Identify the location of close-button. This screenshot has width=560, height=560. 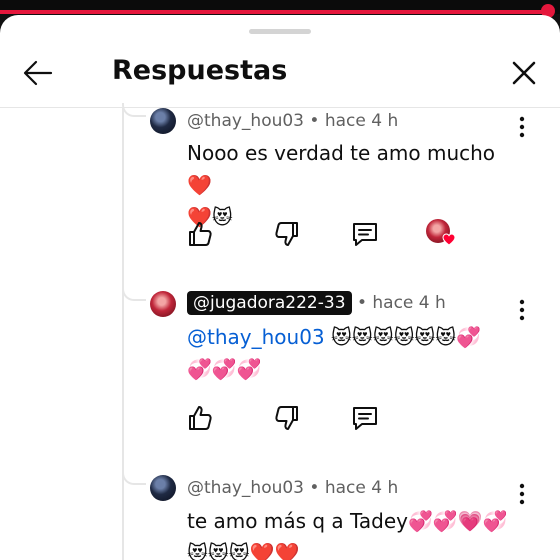
(524, 73).